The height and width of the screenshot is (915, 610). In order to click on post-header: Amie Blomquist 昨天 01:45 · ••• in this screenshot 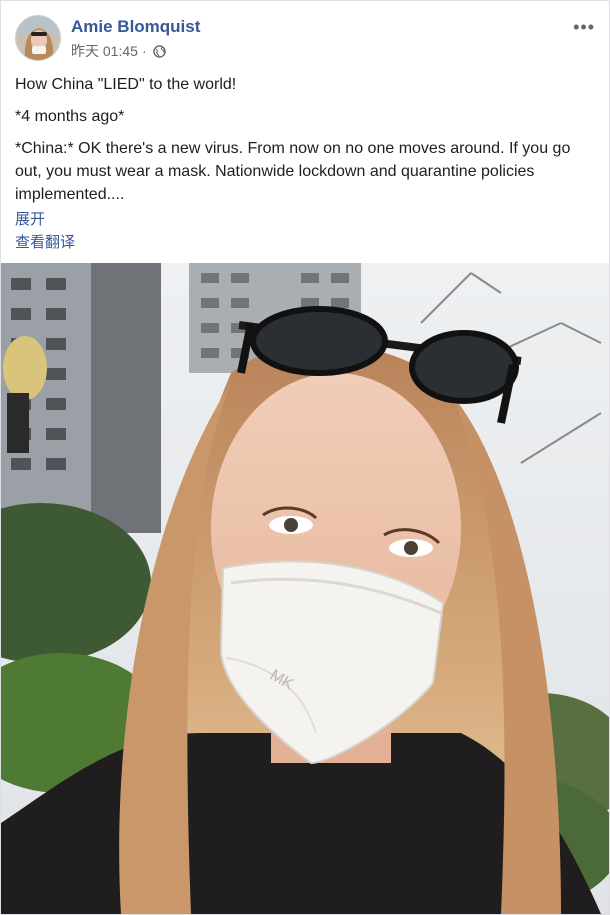, I will do `click(305, 38)`.